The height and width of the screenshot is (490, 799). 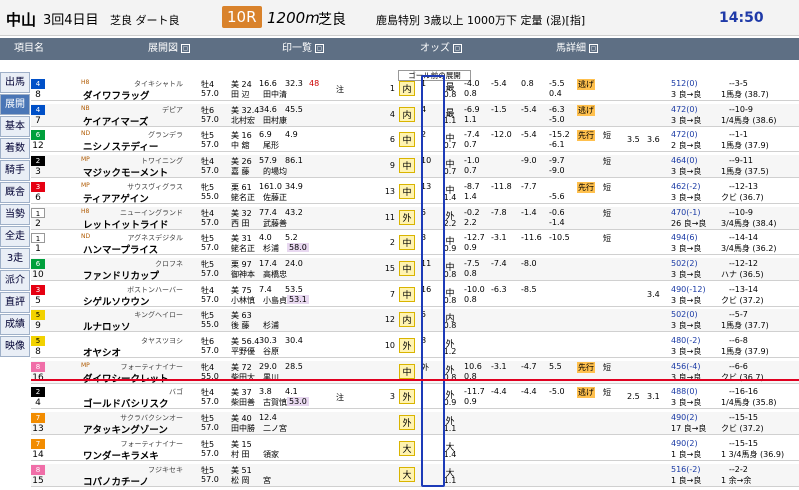 I want to click on sidebar-item: 直評, so click(x=15, y=302).